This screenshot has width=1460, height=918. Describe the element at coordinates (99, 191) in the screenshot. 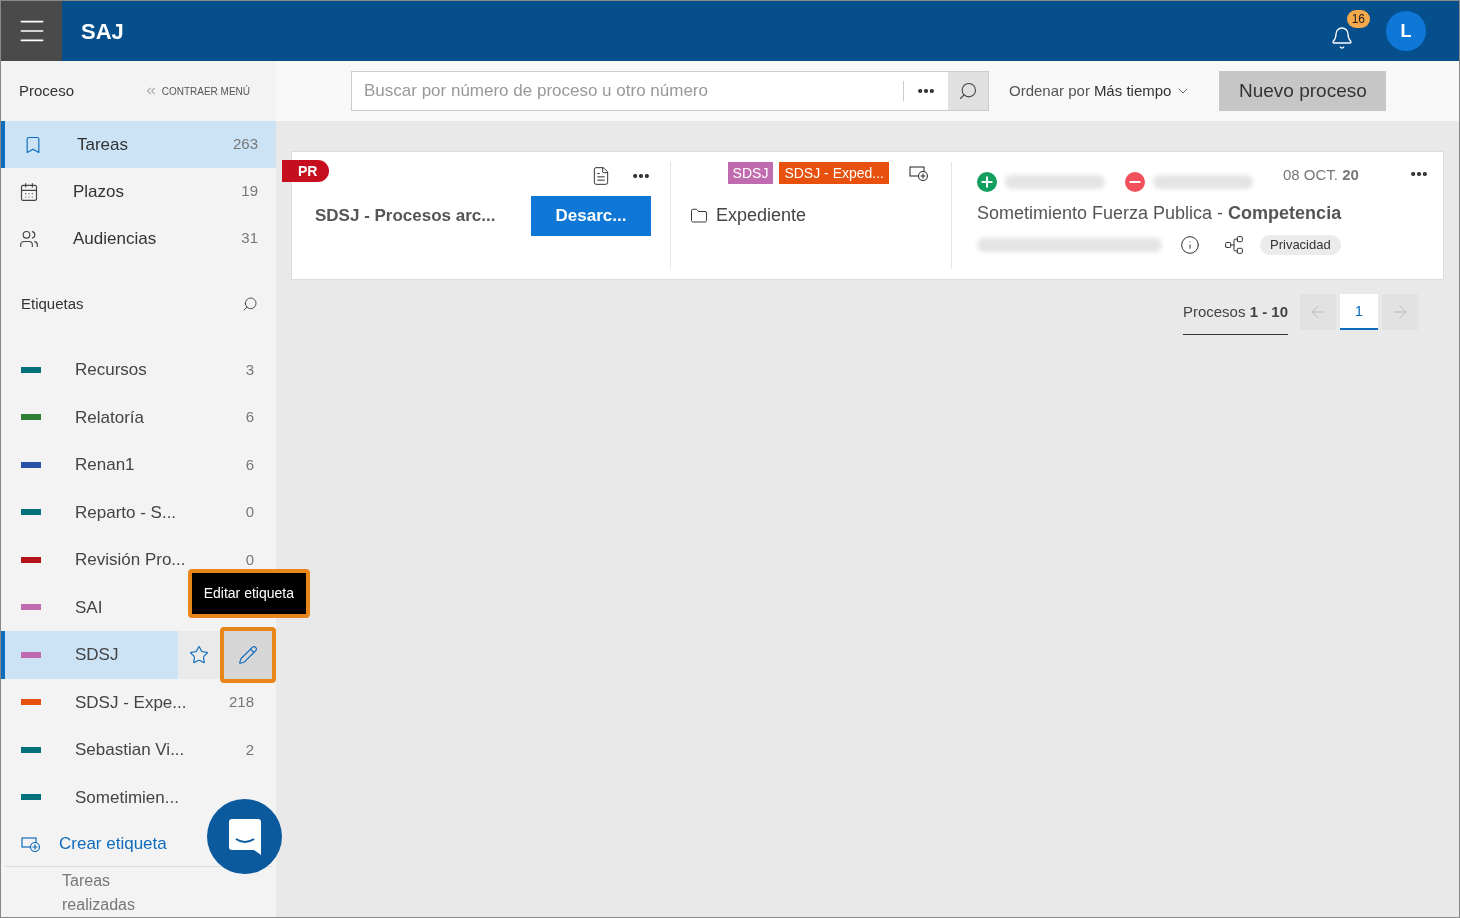

I see `nav-label: Plazos` at that location.